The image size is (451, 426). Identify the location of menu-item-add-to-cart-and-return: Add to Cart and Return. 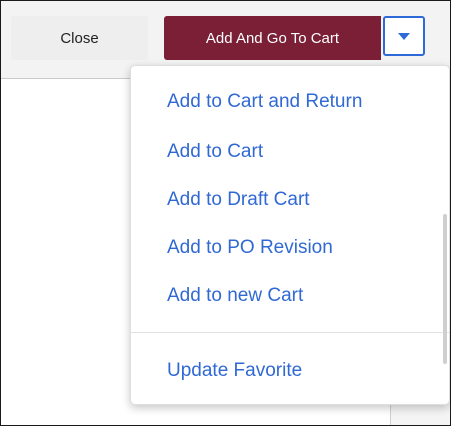
(264, 102).